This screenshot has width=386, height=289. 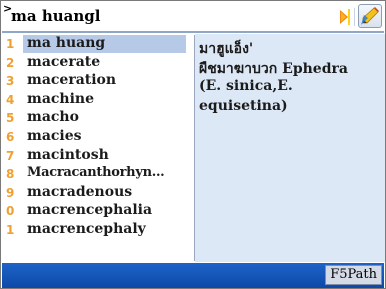 I want to click on list-item: 4 machine, so click(x=96, y=100).